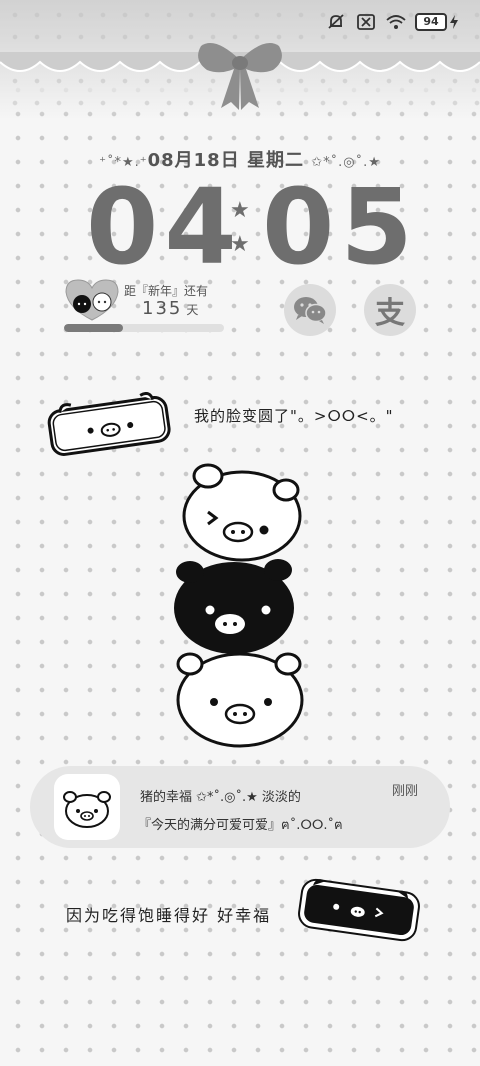 Image resolution: width=480 pixels, height=1066 pixels. What do you see at coordinates (239, 605) in the screenshot?
I see `stacked-pigs-illustration` at bounding box center [239, 605].